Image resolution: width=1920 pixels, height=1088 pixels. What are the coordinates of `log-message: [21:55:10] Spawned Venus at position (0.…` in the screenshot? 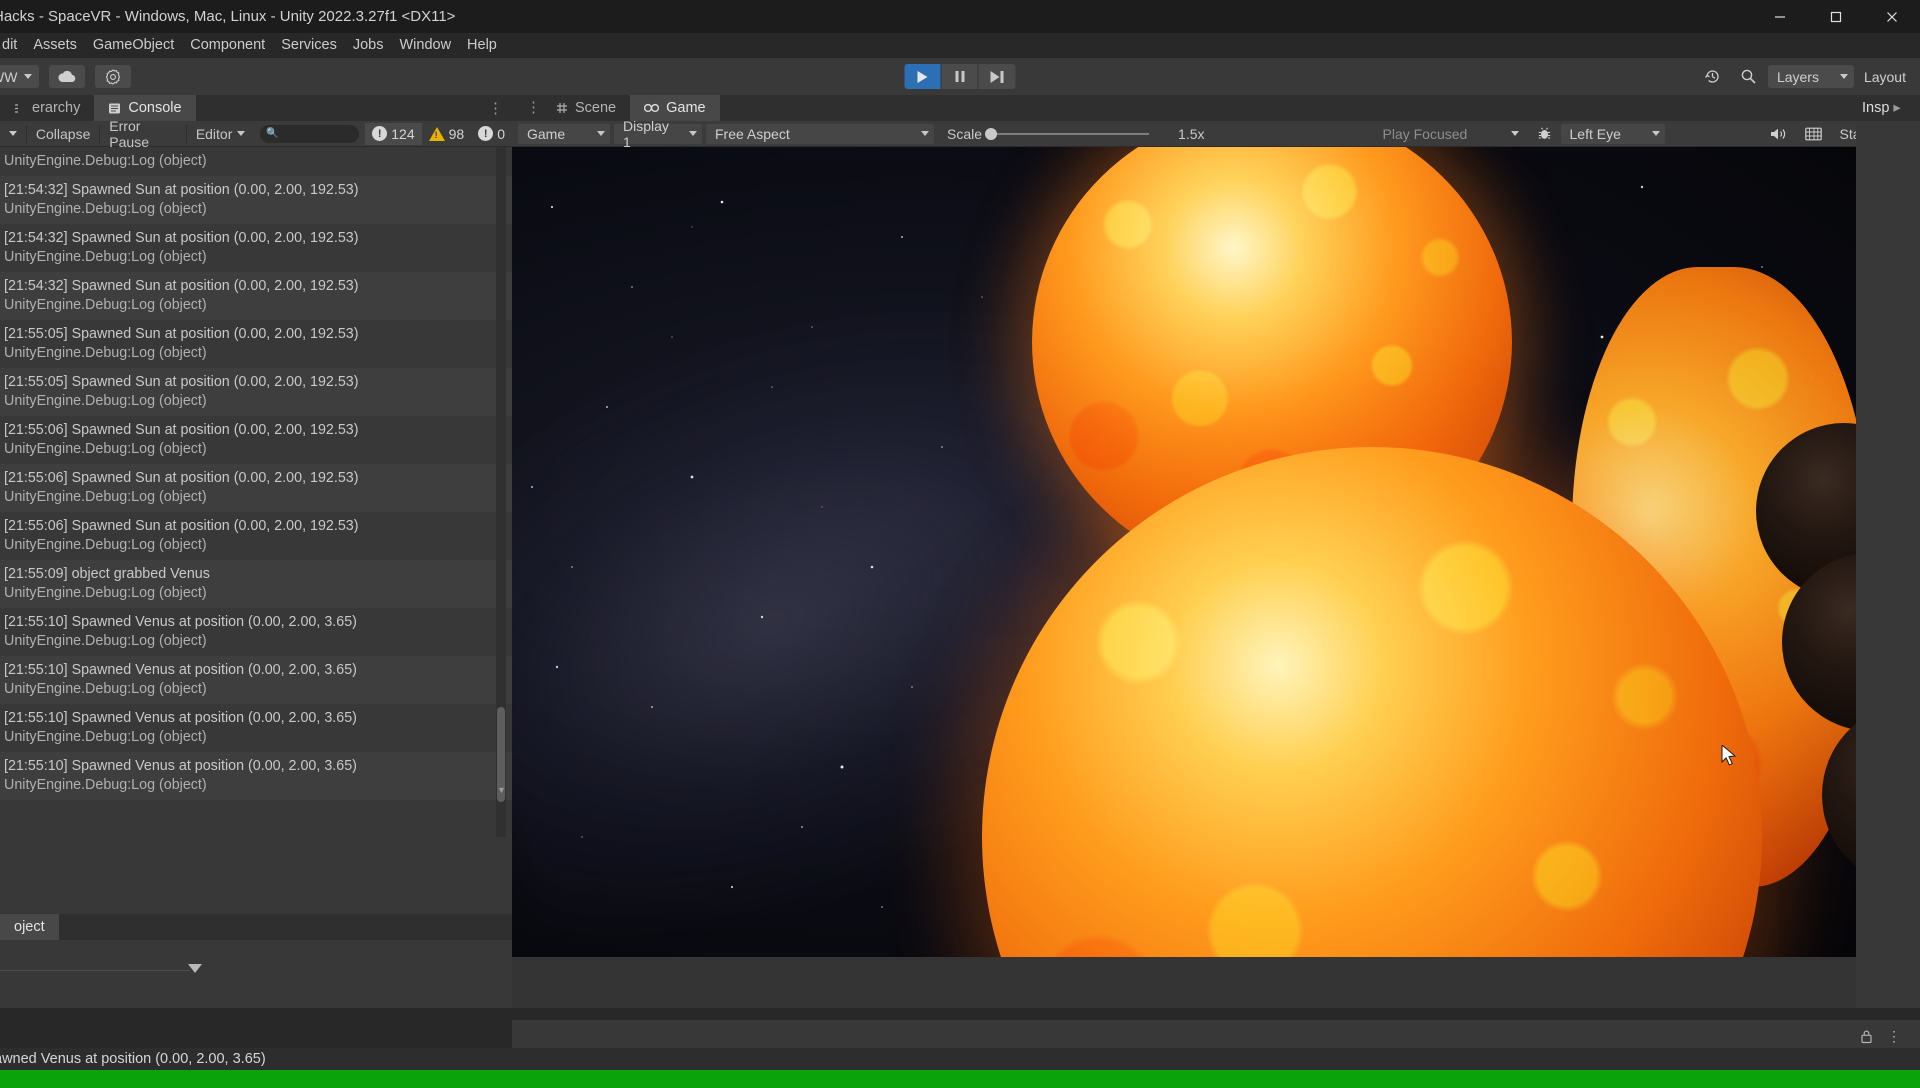 It's located at (180, 670).